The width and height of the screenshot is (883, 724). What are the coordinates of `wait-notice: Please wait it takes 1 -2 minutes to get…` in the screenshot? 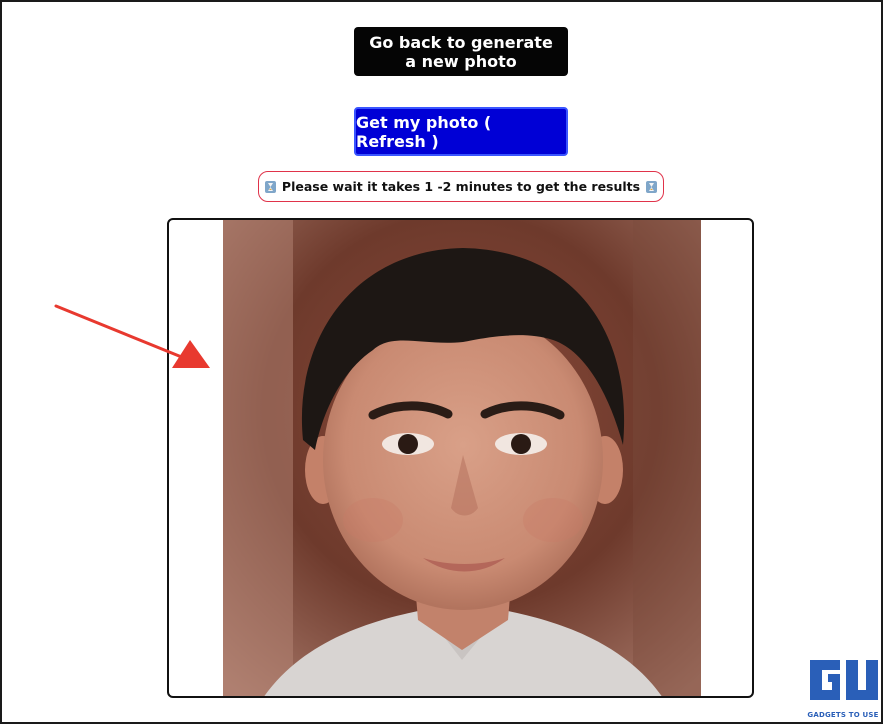 It's located at (461, 186).